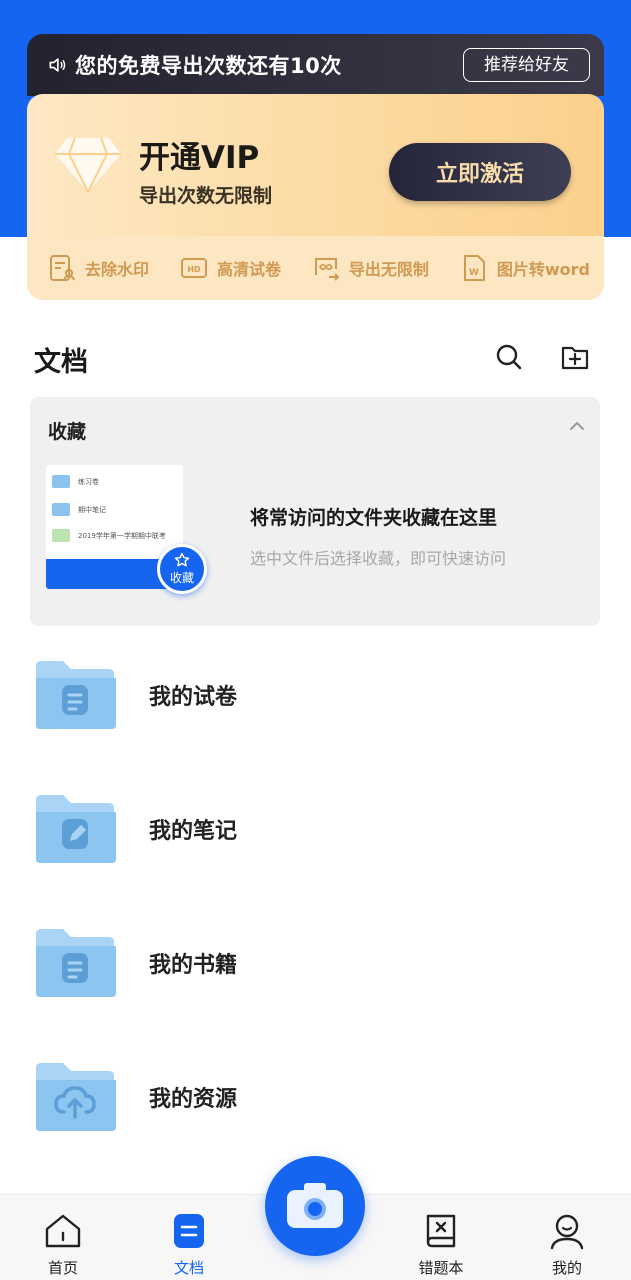  I want to click on folder-my-notes: 我的笔记, so click(314, 829).